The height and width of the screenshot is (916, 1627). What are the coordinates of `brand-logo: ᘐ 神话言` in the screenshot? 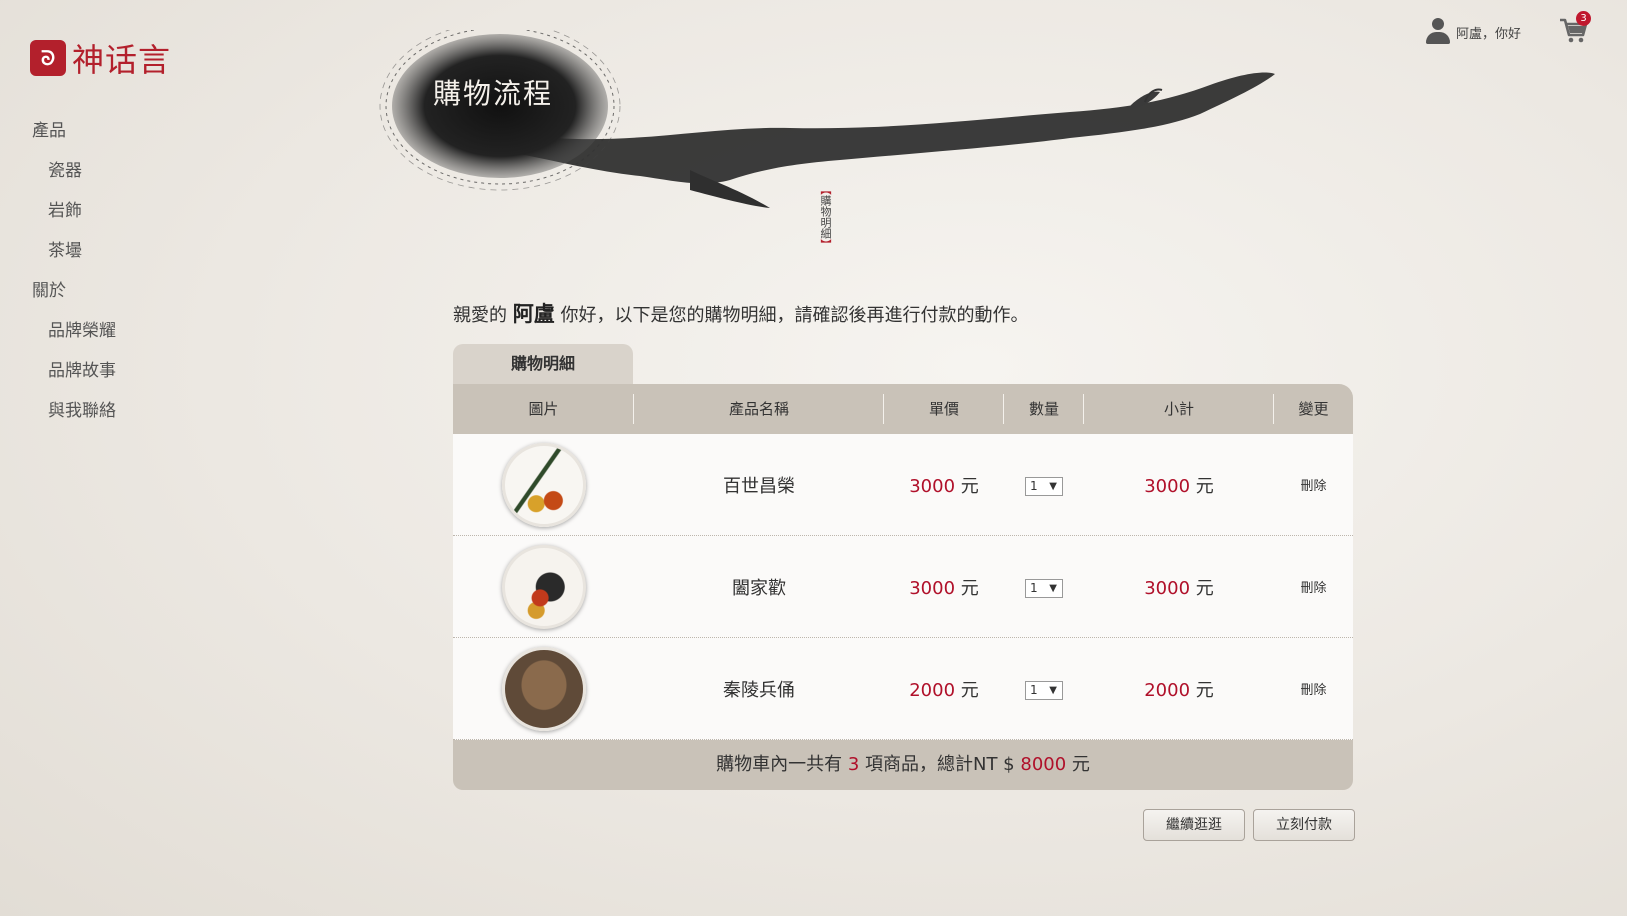 It's located at (100, 58).